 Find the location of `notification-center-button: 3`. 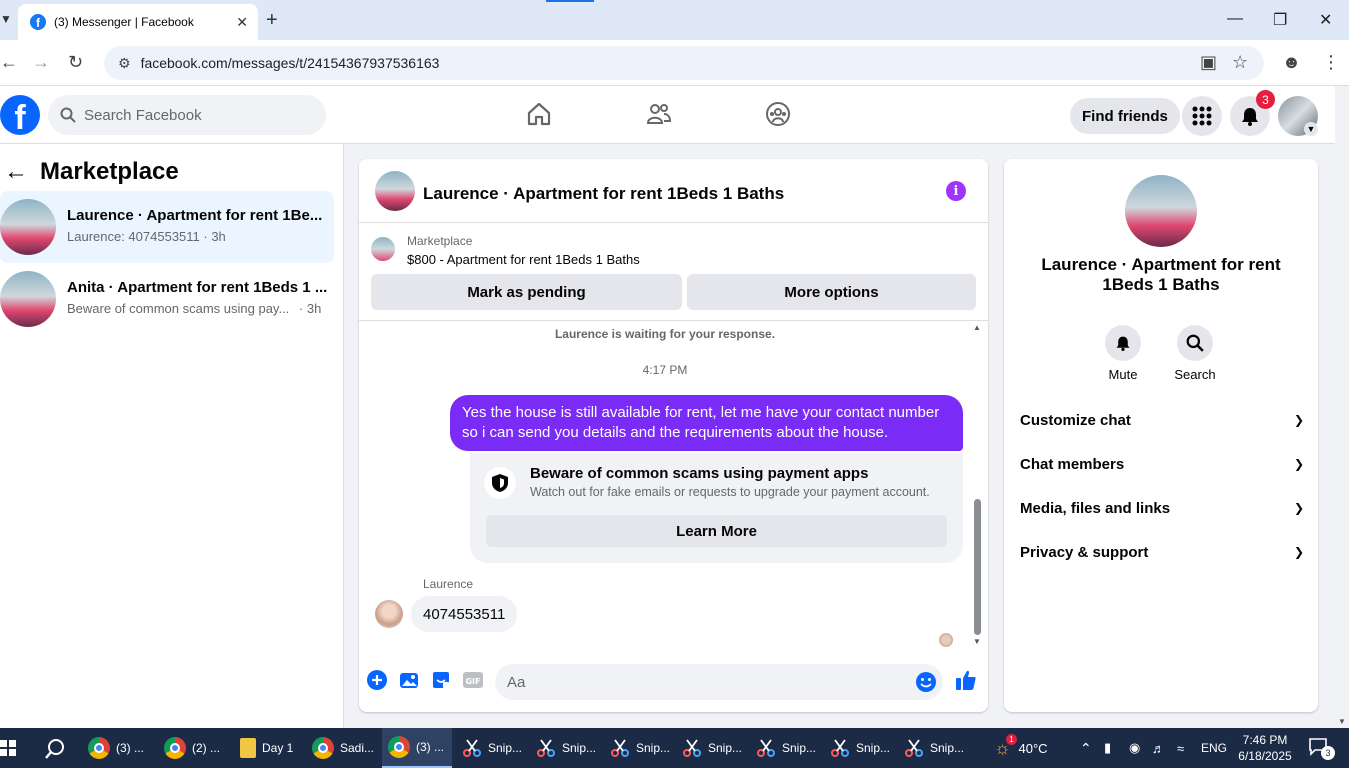

notification-center-button: 3 is located at coordinates (1322, 749).